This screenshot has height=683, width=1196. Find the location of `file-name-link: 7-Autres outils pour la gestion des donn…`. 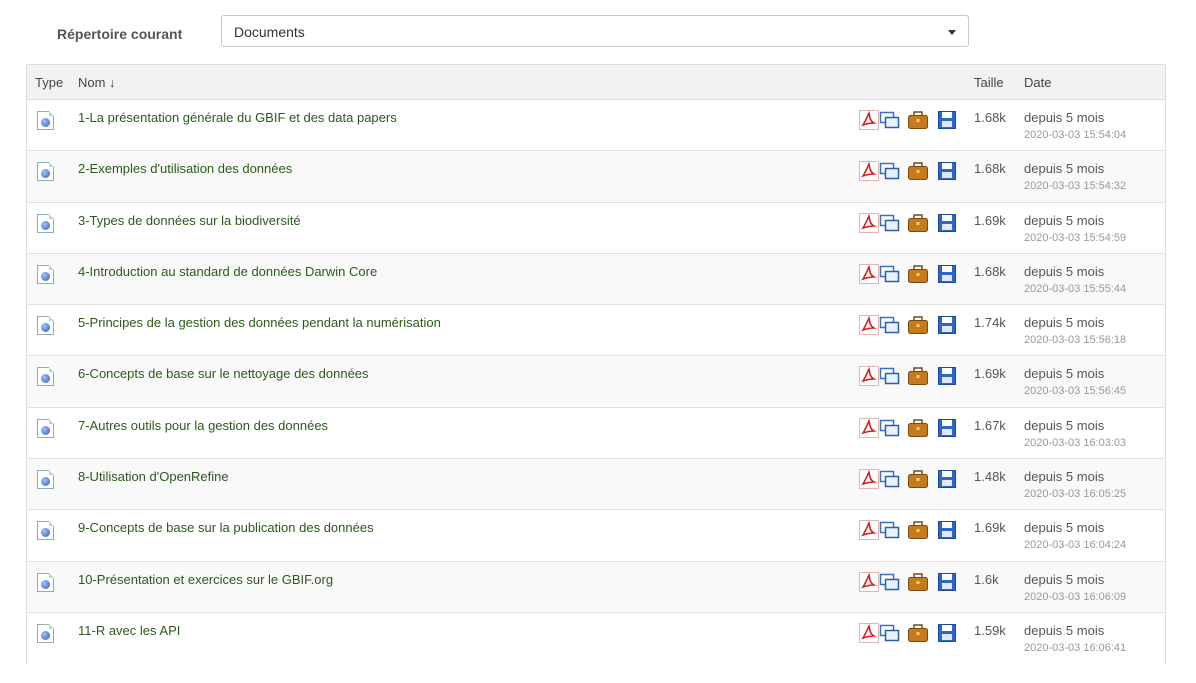

file-name-link: 7-Autres outils pour la gestion des donn… is located at coordinates (203, 425).